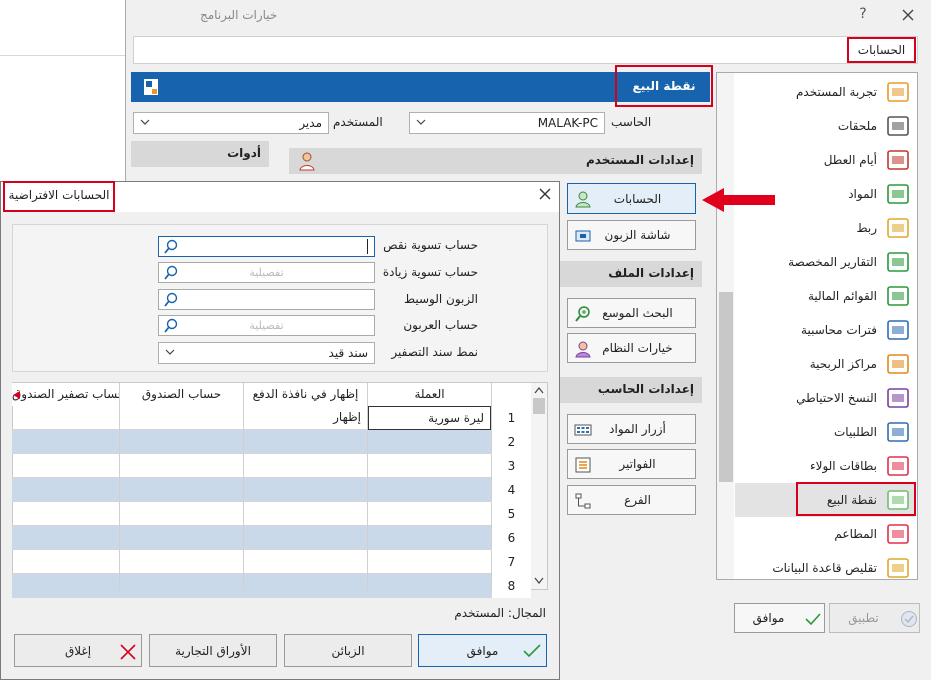 This screenshot has width=931, height=680. I want to click on intermediate-customer-field, so click(266, 299).